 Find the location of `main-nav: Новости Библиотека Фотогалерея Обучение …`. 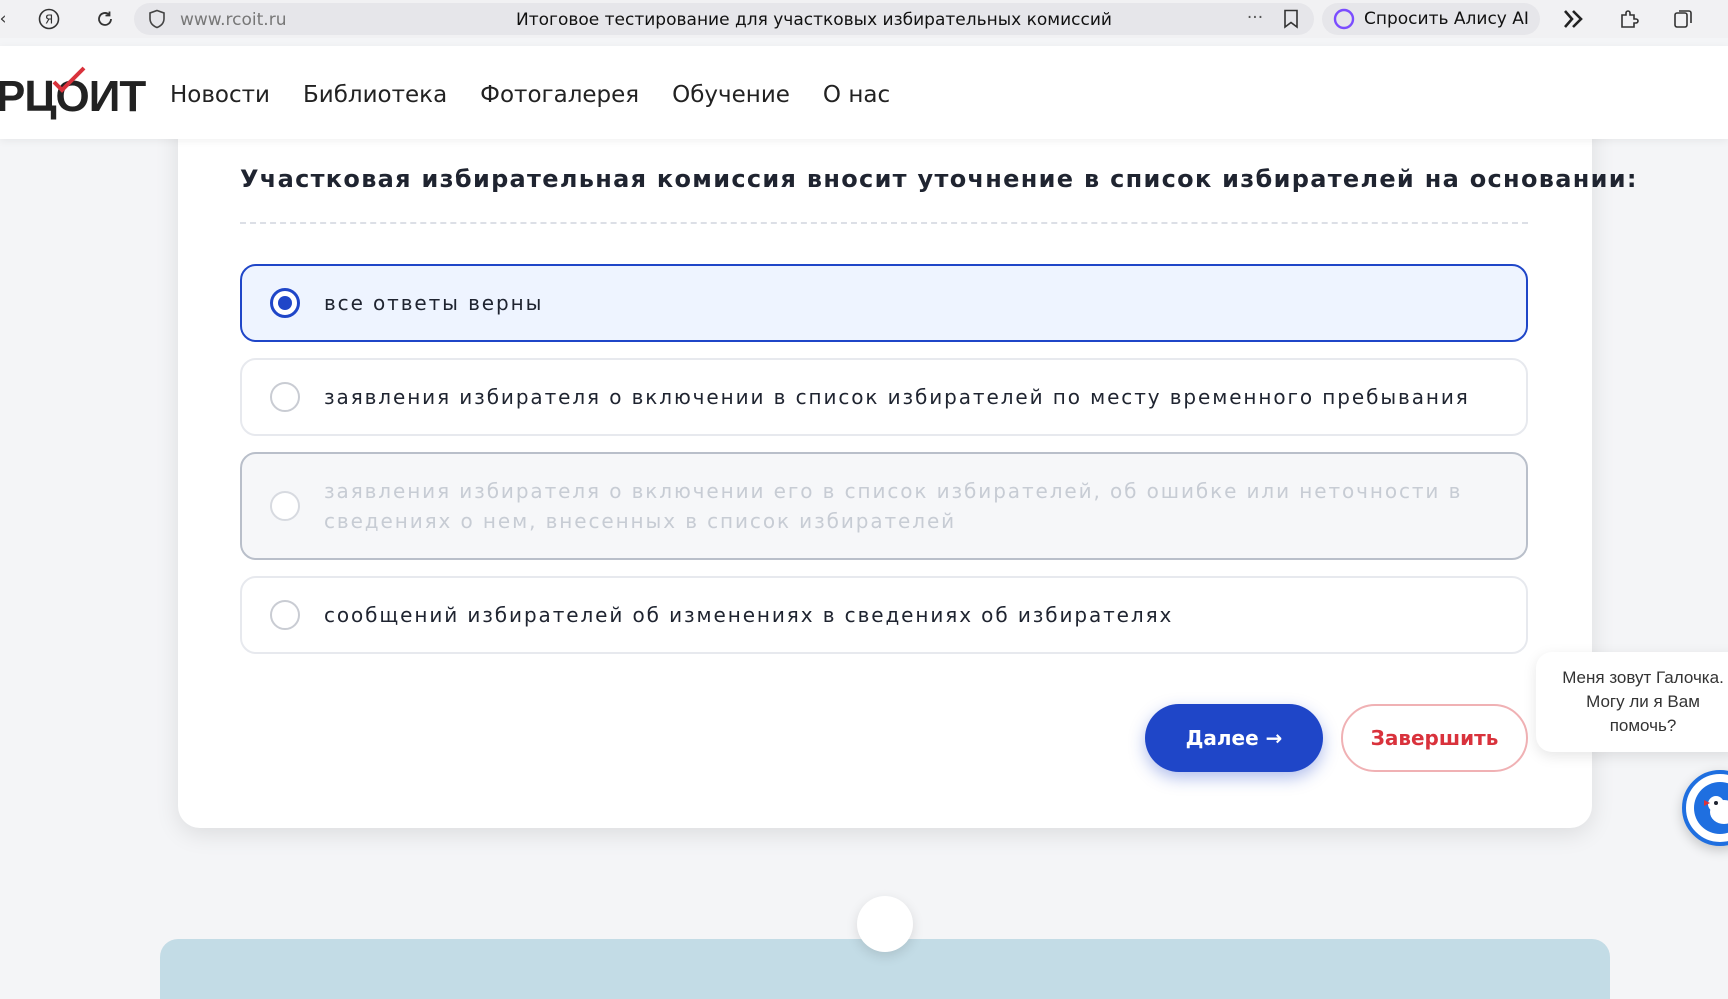

main-nav: Новости Библиотека Фотогалерея Обучение … is located at coordinates (530, 95).